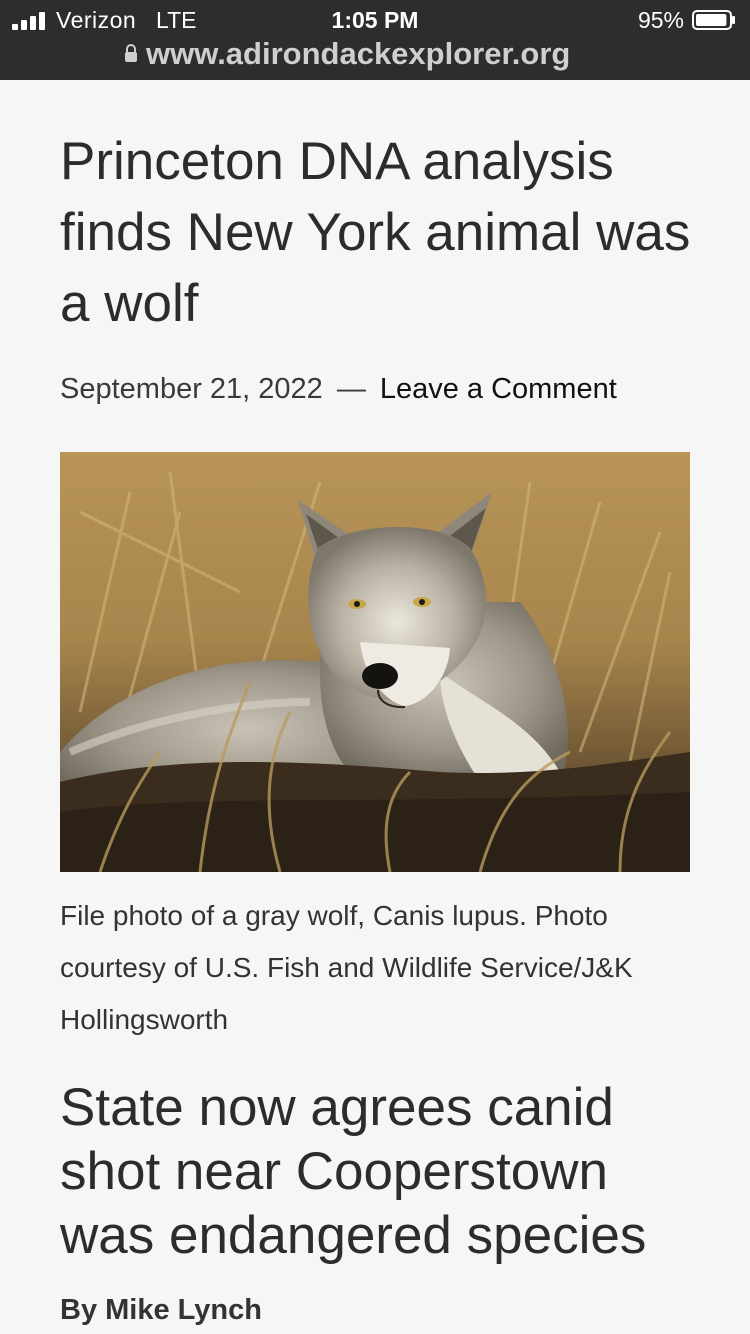 This screenshot has width=750, height=1334. I want to click on battery-icon, so click(713, 20).